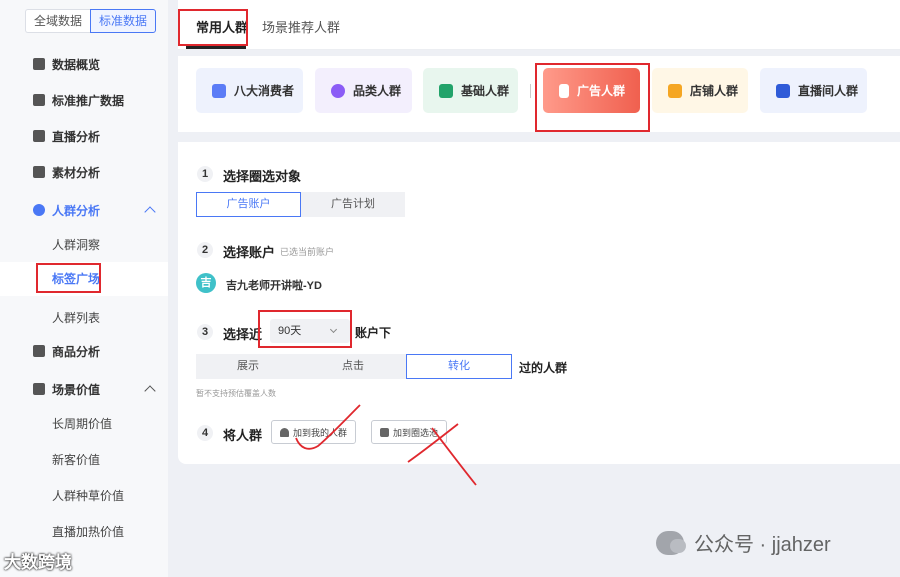 Image resolution: width=900 pixels, height=577 pixels. I want to click on nav-crowd-analysis: 人群分析, so click(66, 210).